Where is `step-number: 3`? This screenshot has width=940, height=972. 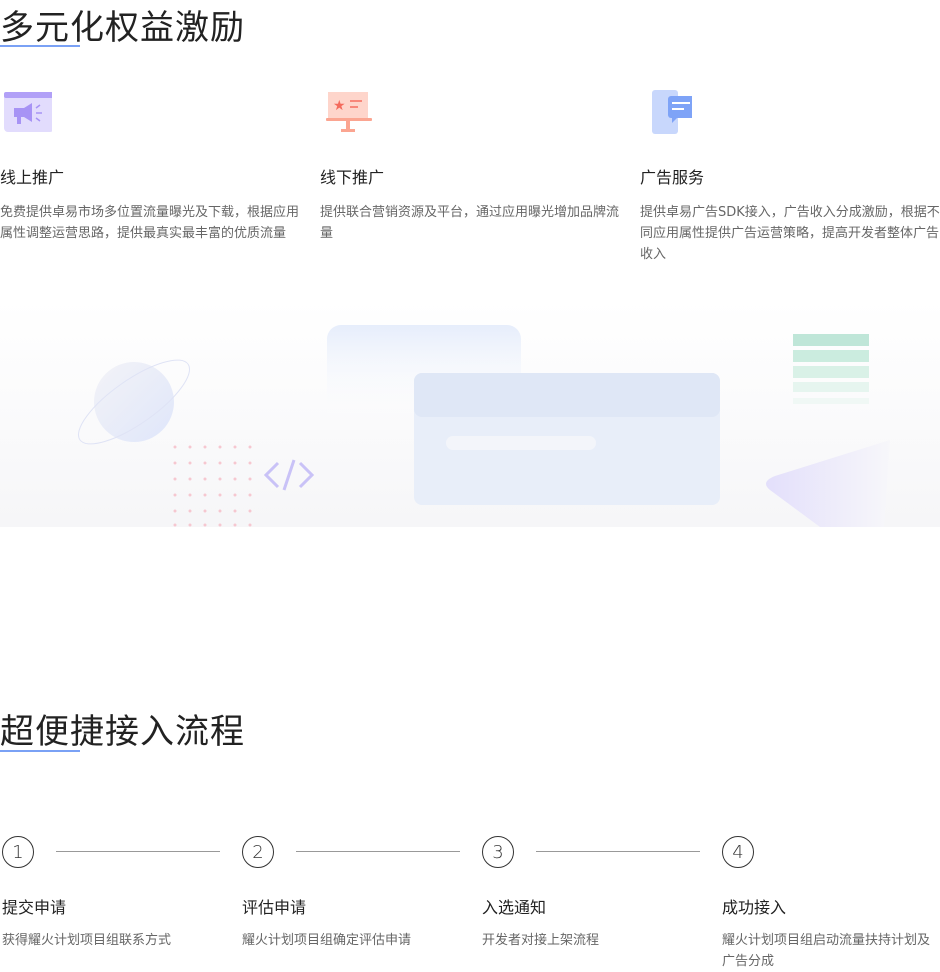 step-number: 3 is located at coordinates (498, 852).